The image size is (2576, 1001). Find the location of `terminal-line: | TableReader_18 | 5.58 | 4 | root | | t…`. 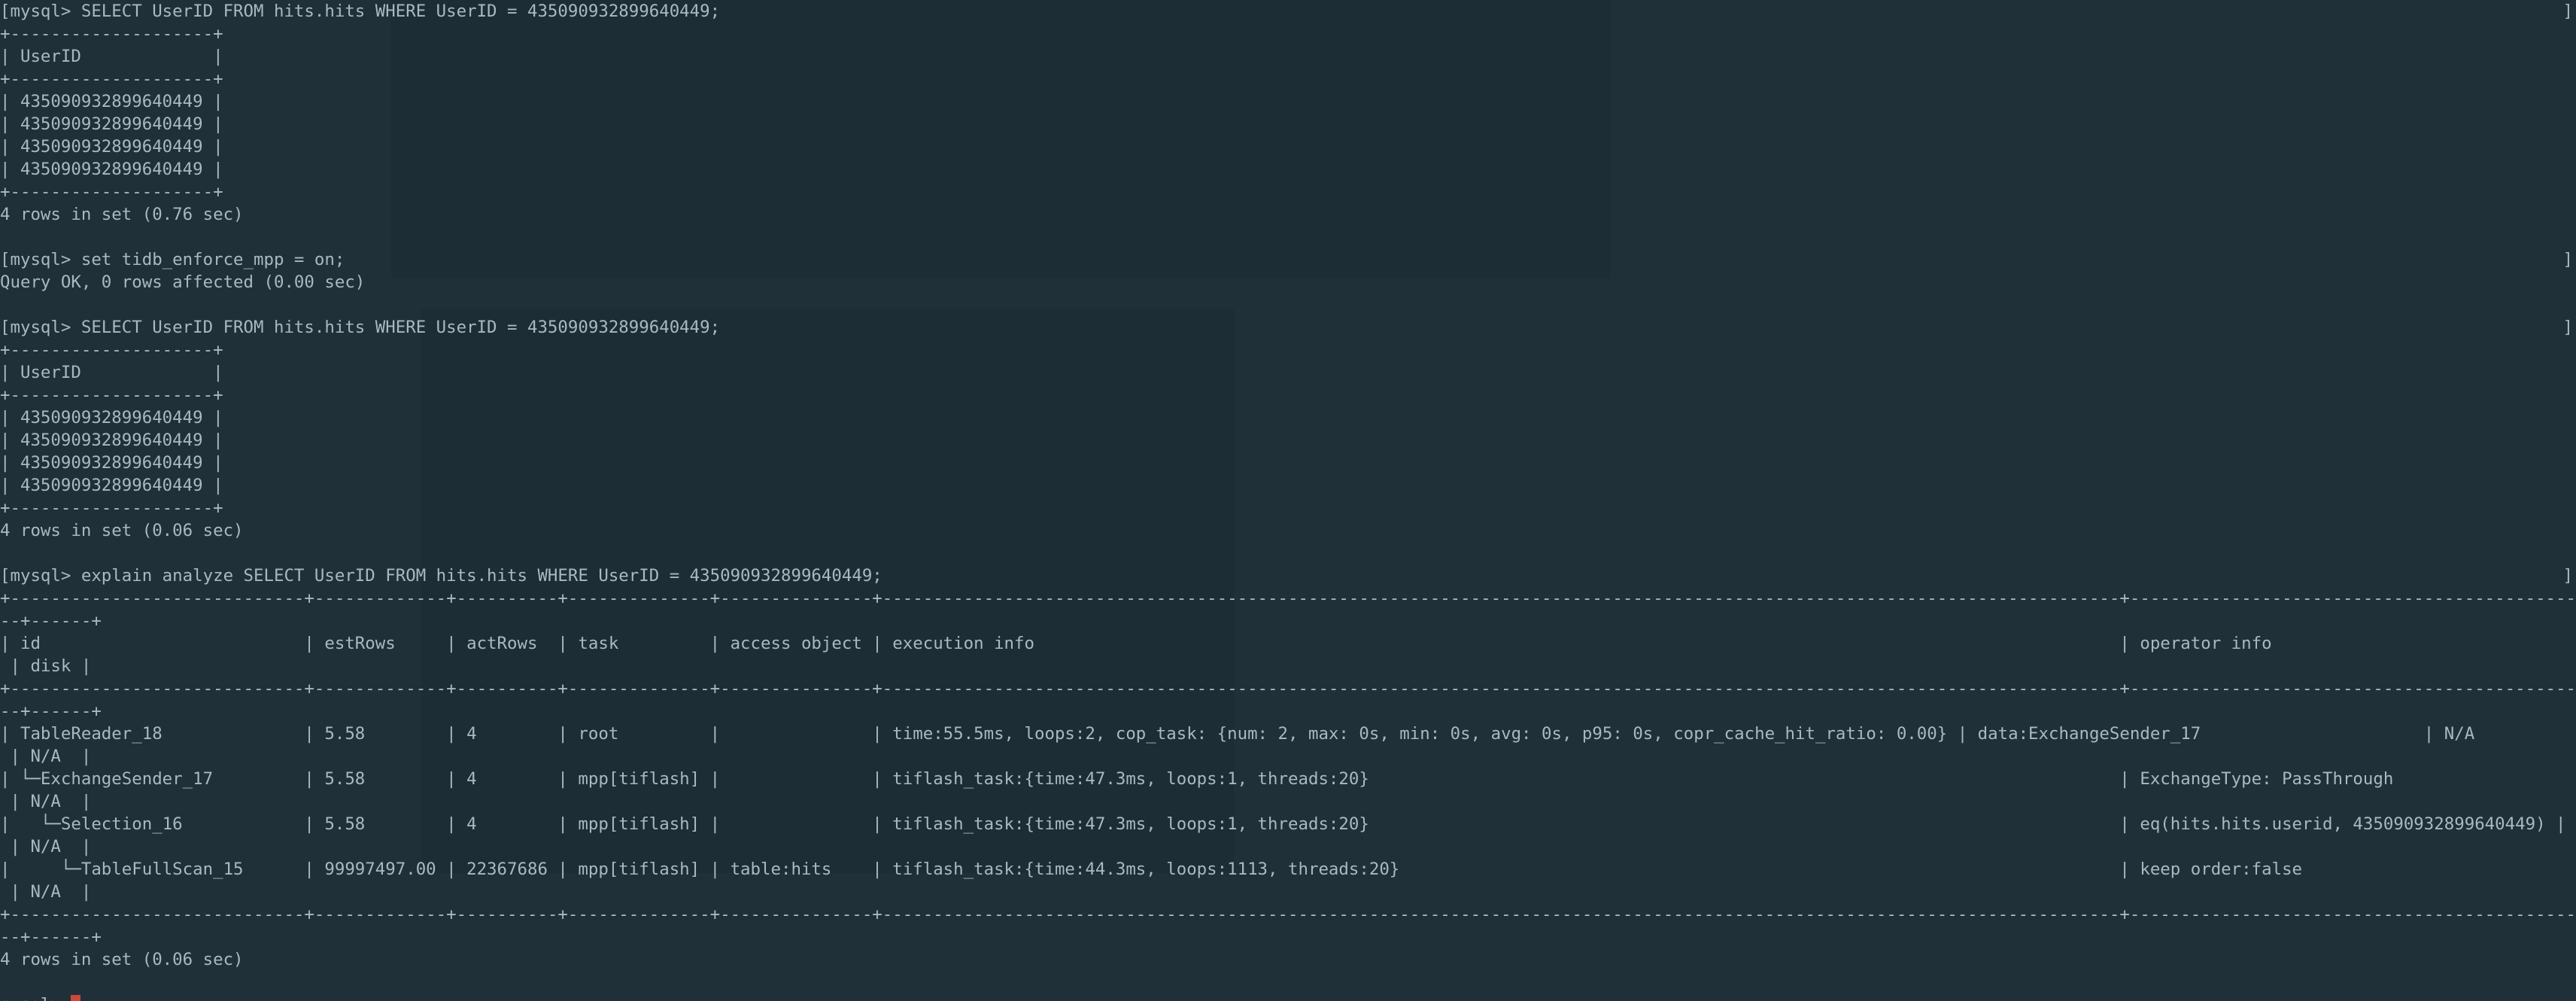

terminal-line: | TableReader_18 | 5.58 | 4 | root | | t… is located at coordinates (1288, 734).